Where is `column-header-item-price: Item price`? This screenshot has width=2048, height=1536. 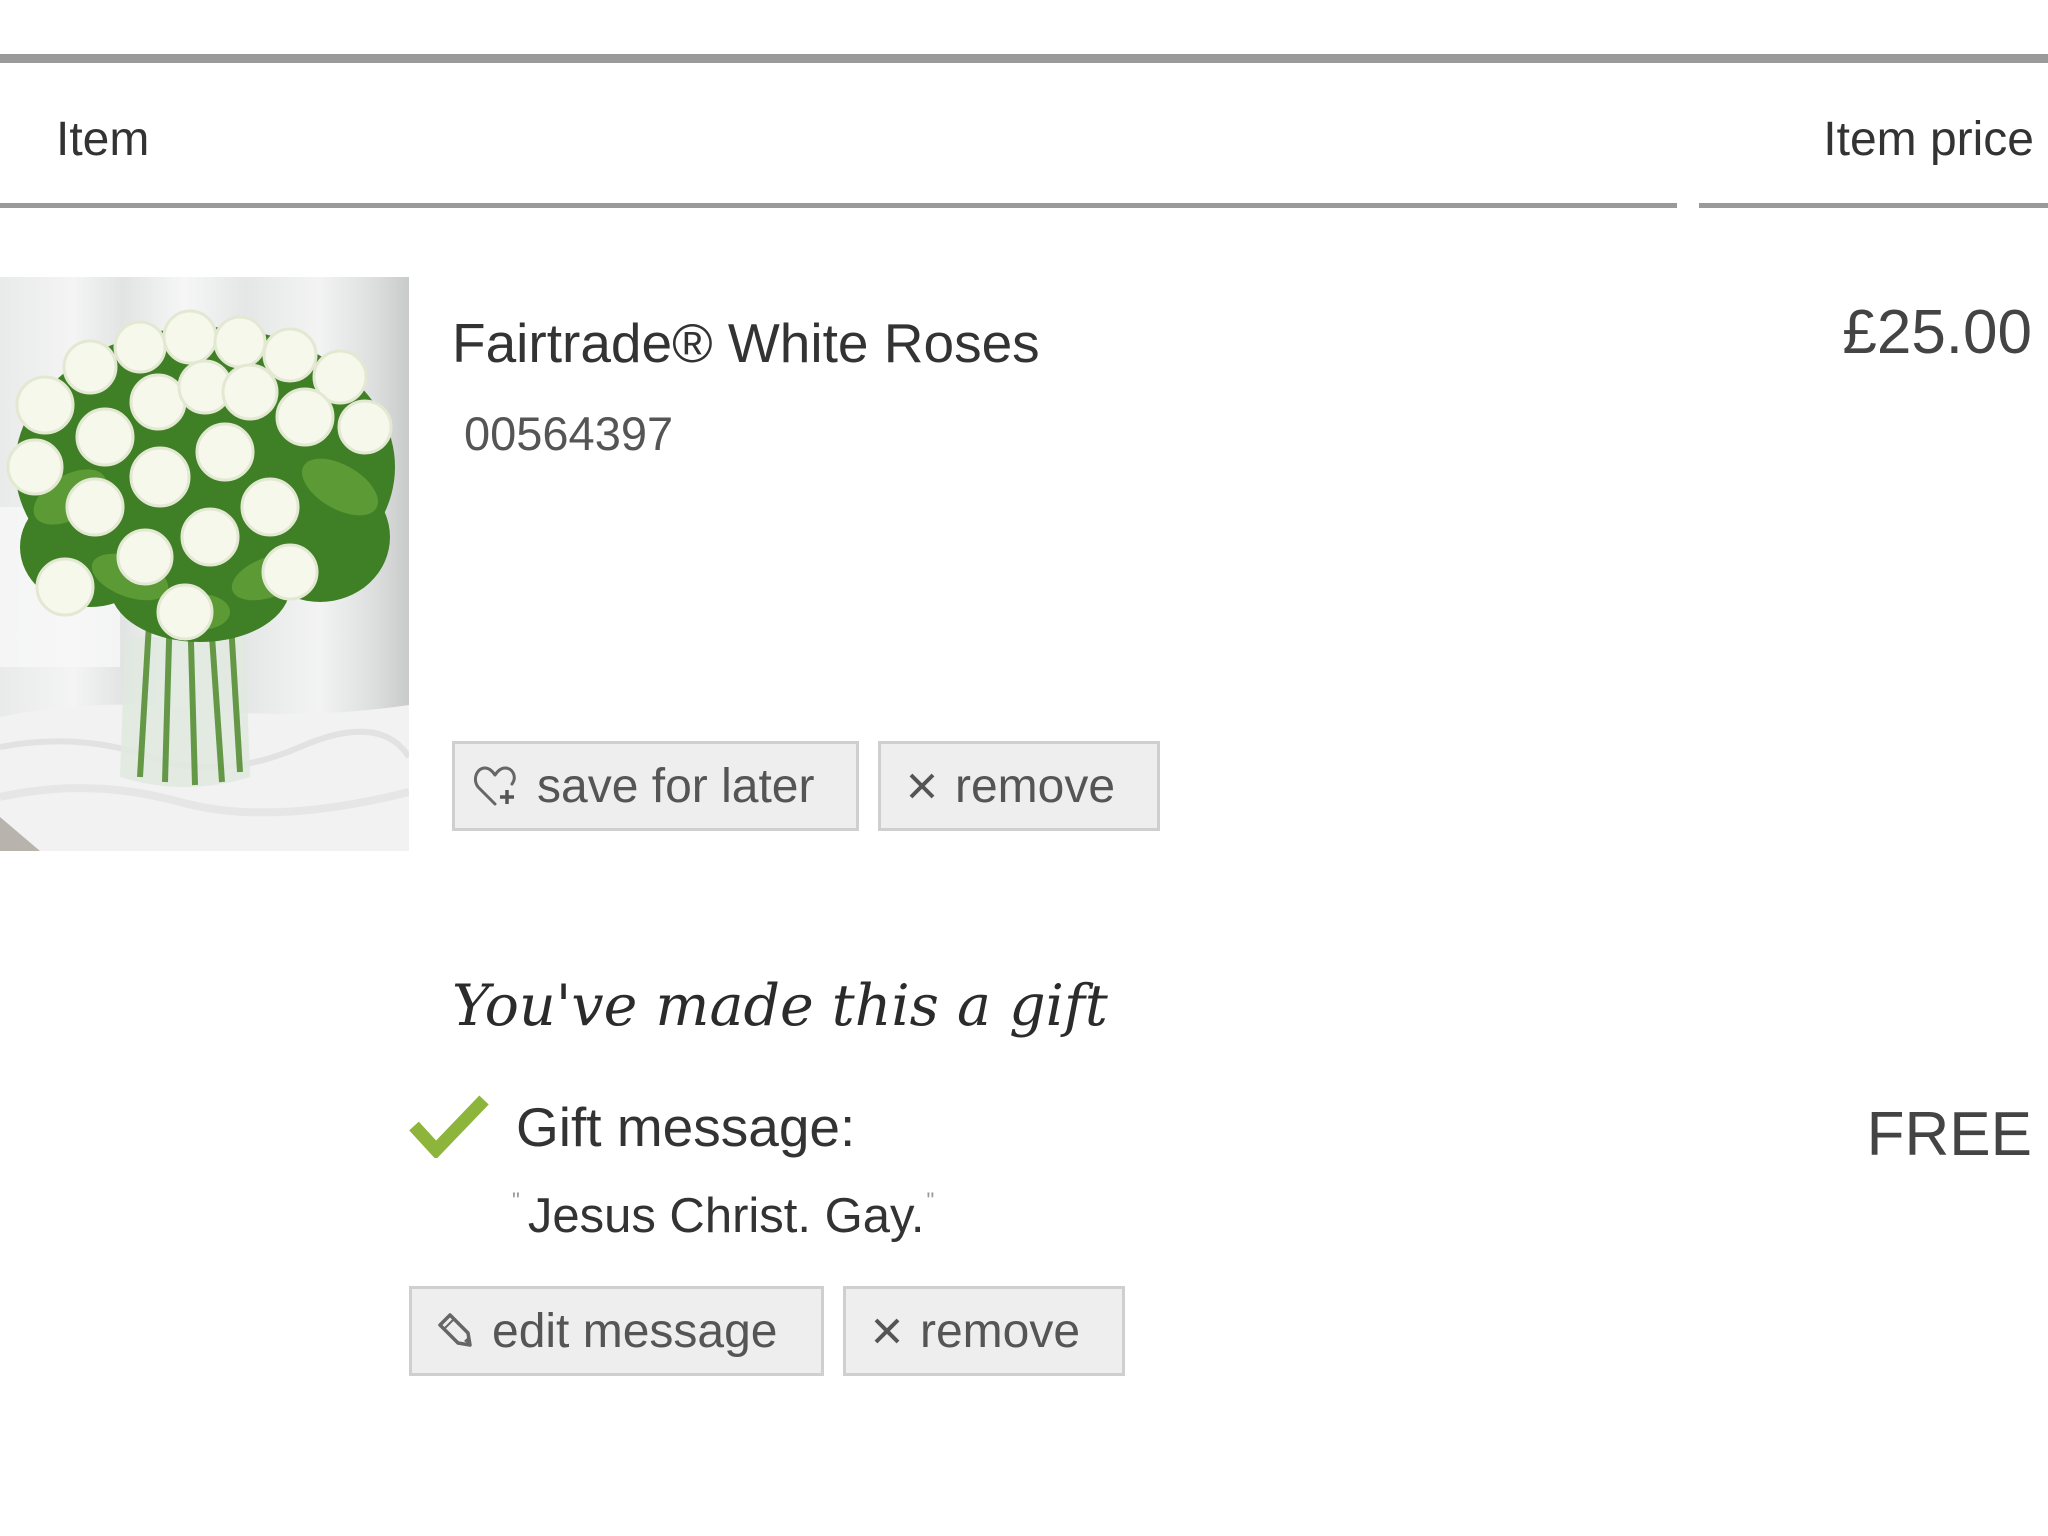
column-header-item-price: Item price is located at coordinates (1928, 139).